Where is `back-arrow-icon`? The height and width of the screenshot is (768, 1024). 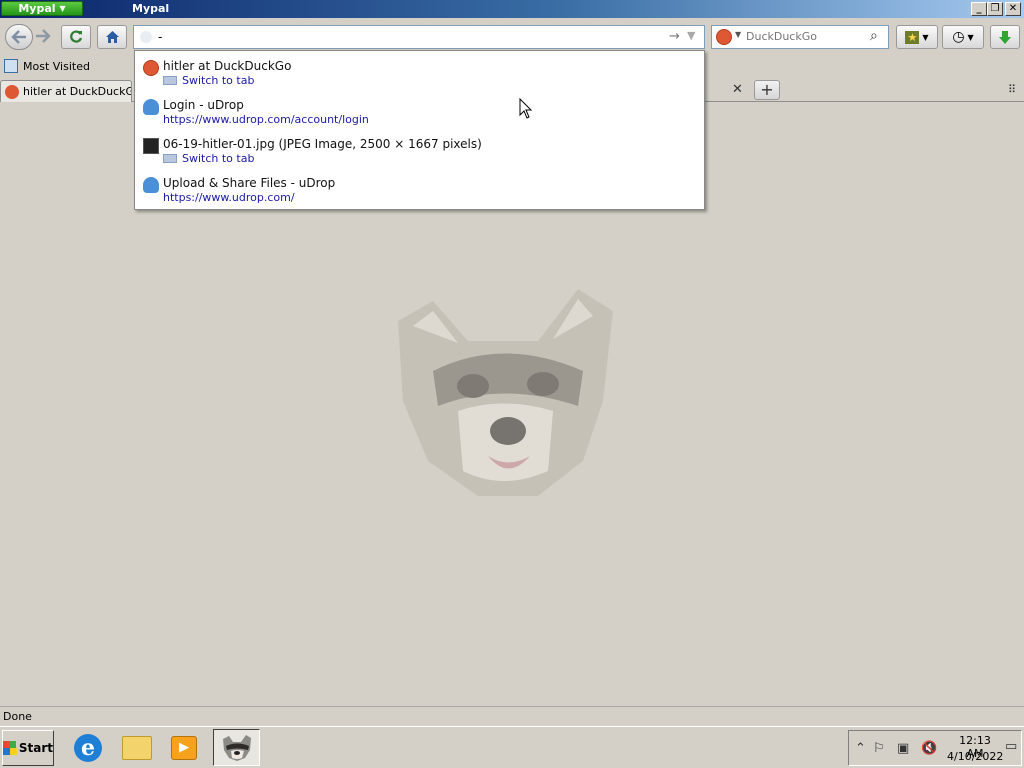 back-arrow-icon is located at coordinates (18, 37).